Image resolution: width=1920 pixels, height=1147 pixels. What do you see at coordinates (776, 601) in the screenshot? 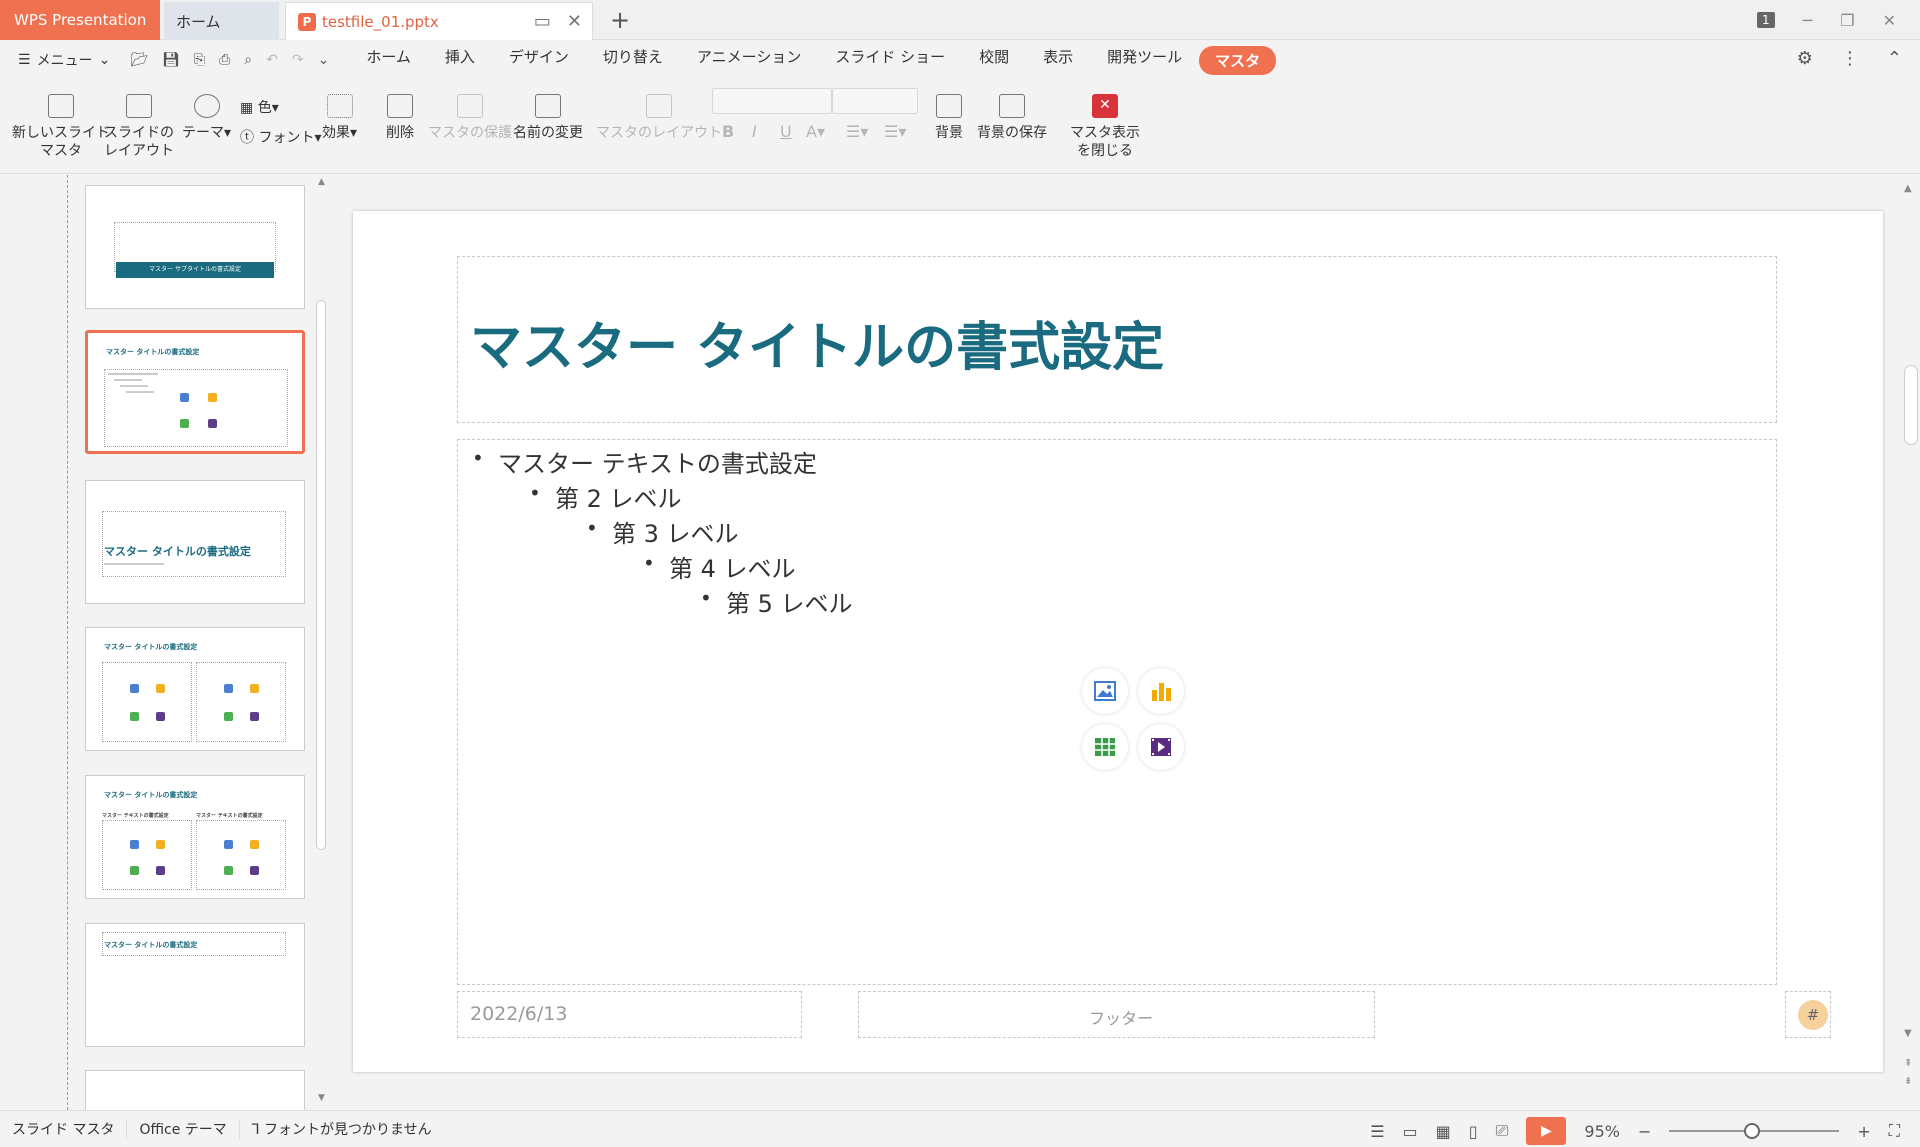
I see `bullet-level-5: 第 5 レベル` at bounding box center [776, 601].